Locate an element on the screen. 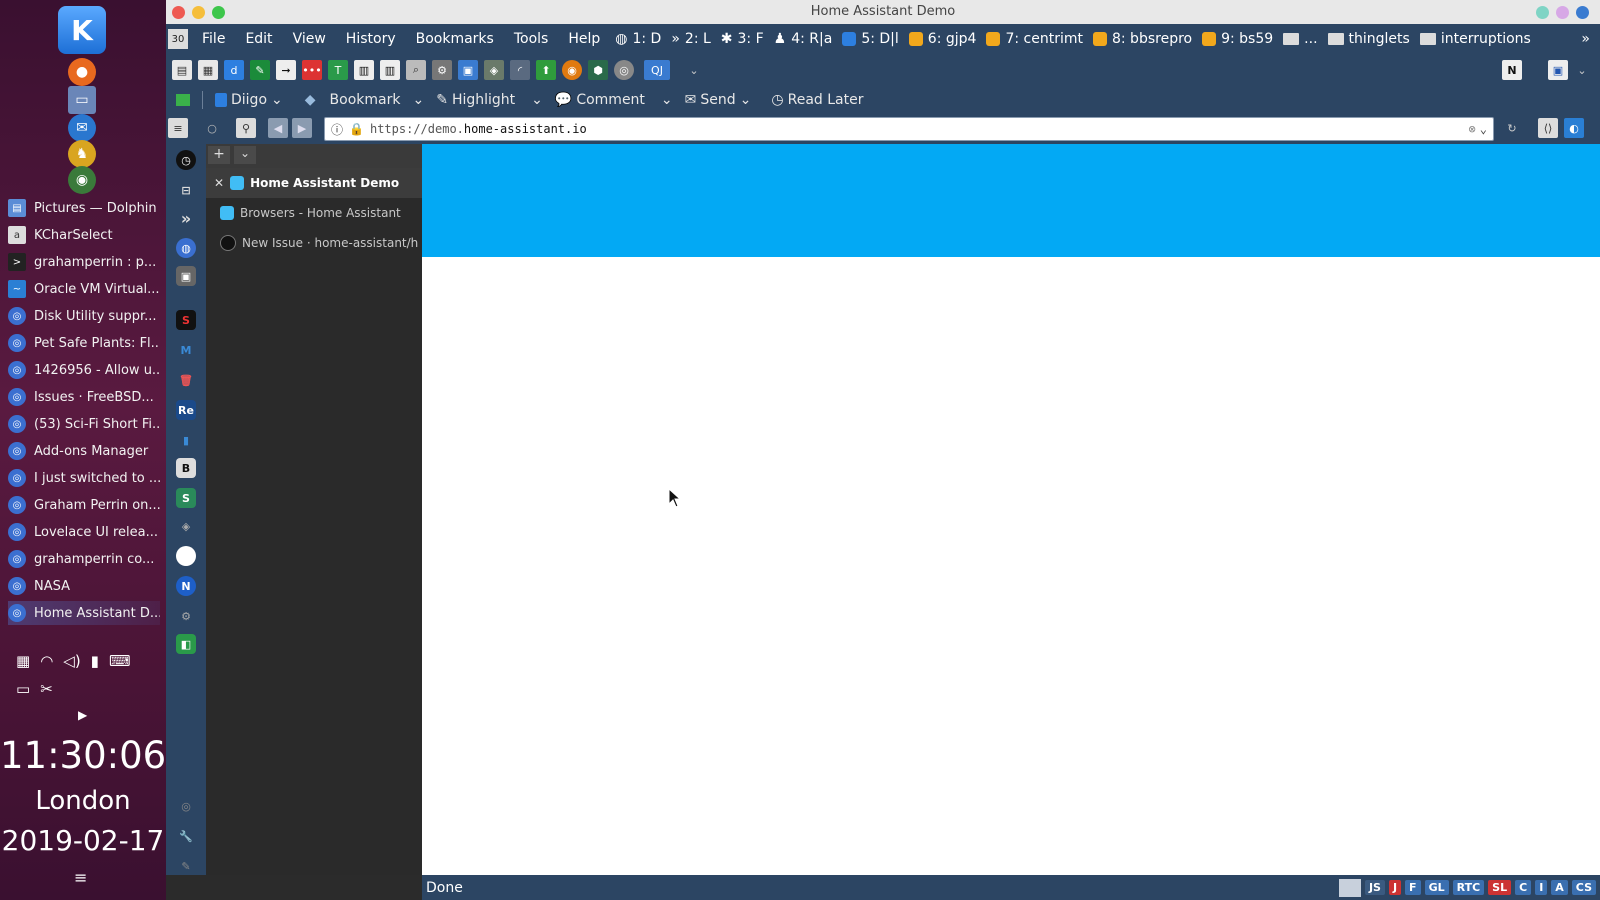 The height and width of the screenshot is (900, 1600). volume-icon: ◁) is located at coordinates (71, 661).